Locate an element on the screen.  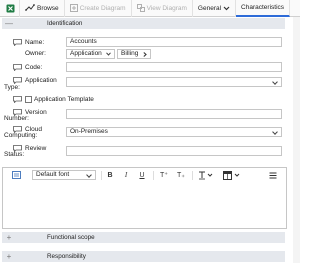
scrollbar is located at coordinates (296, 140).